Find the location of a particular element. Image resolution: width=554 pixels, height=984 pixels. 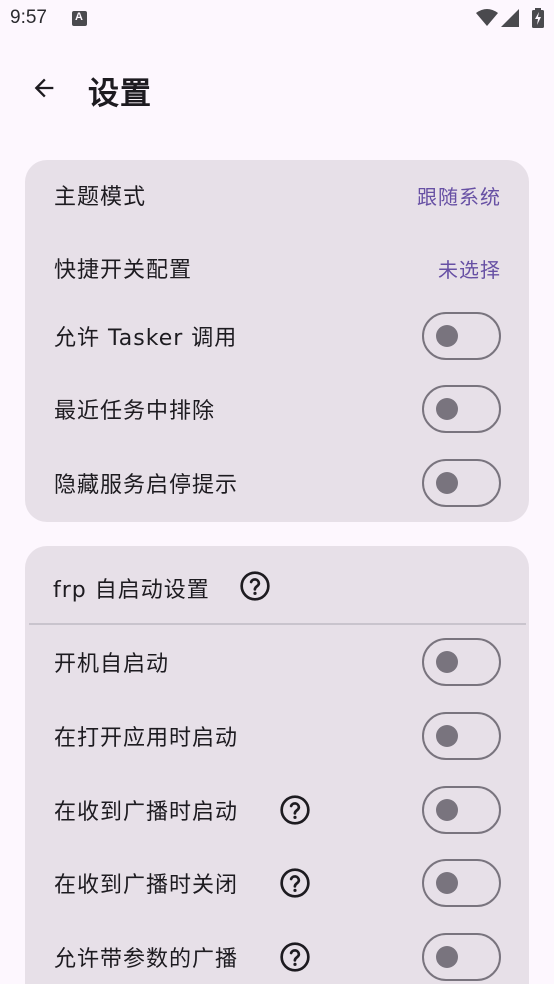

boot-autostart-row: 开机自启动 is located at coordinates (277, 662).